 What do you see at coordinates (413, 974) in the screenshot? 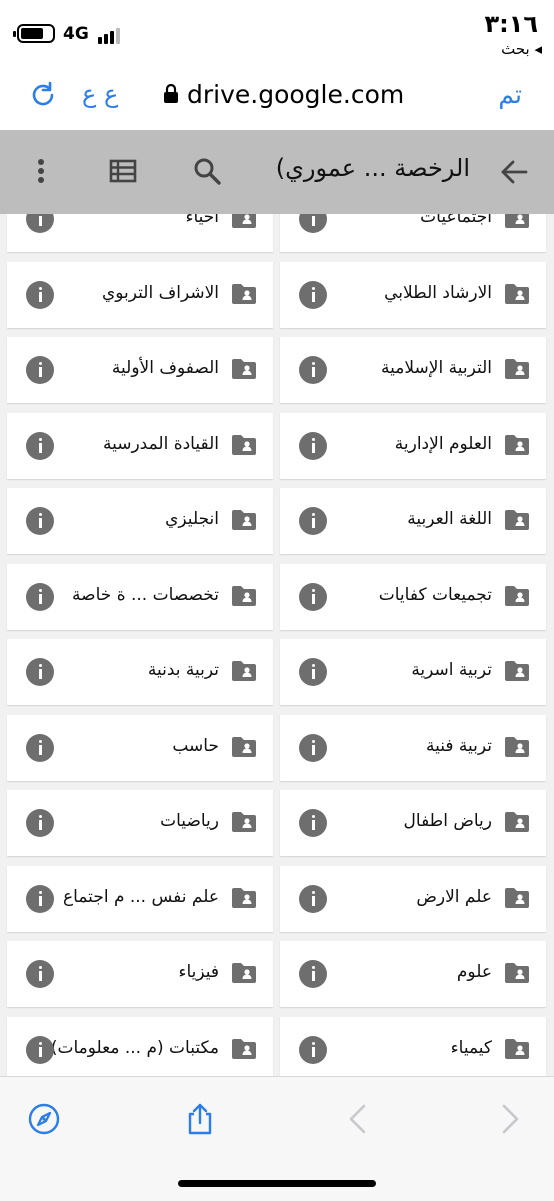
I see `folder-item: علوم` at bounding box center [413, 974].